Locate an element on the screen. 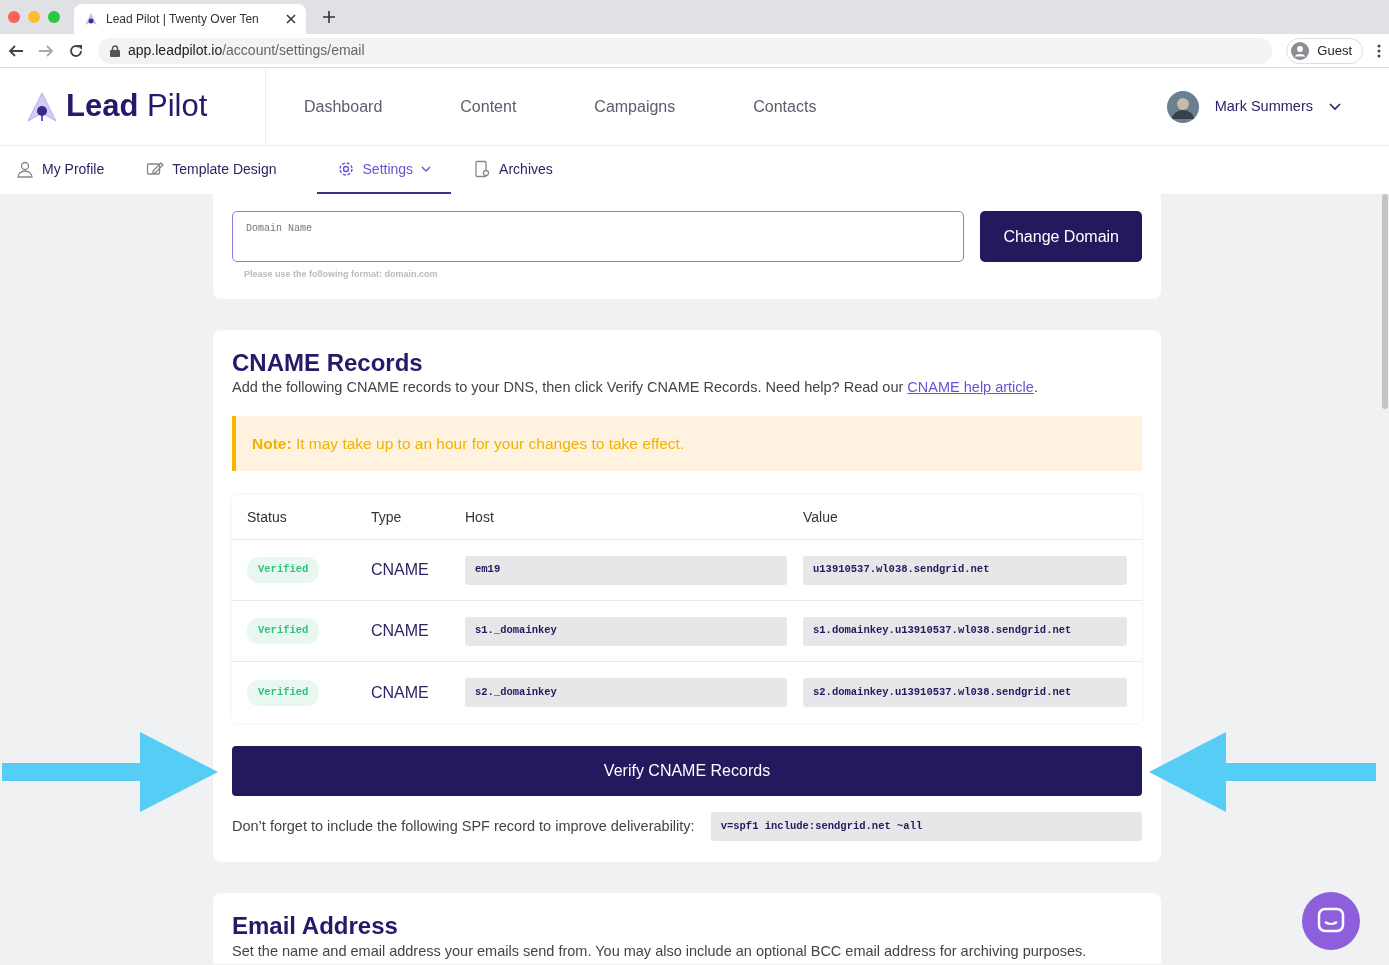  domain-name-field: Domain Name is located at coordinates (598, 236).